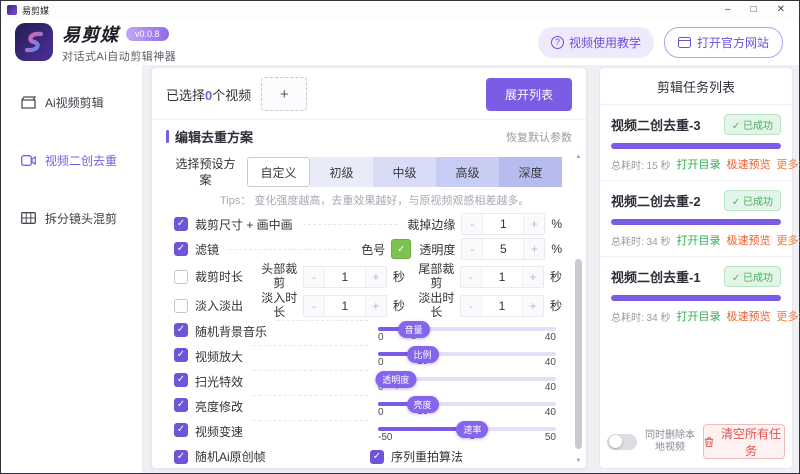  I want to click on head-trim-stepper: - 1 +, so click(344, 276).